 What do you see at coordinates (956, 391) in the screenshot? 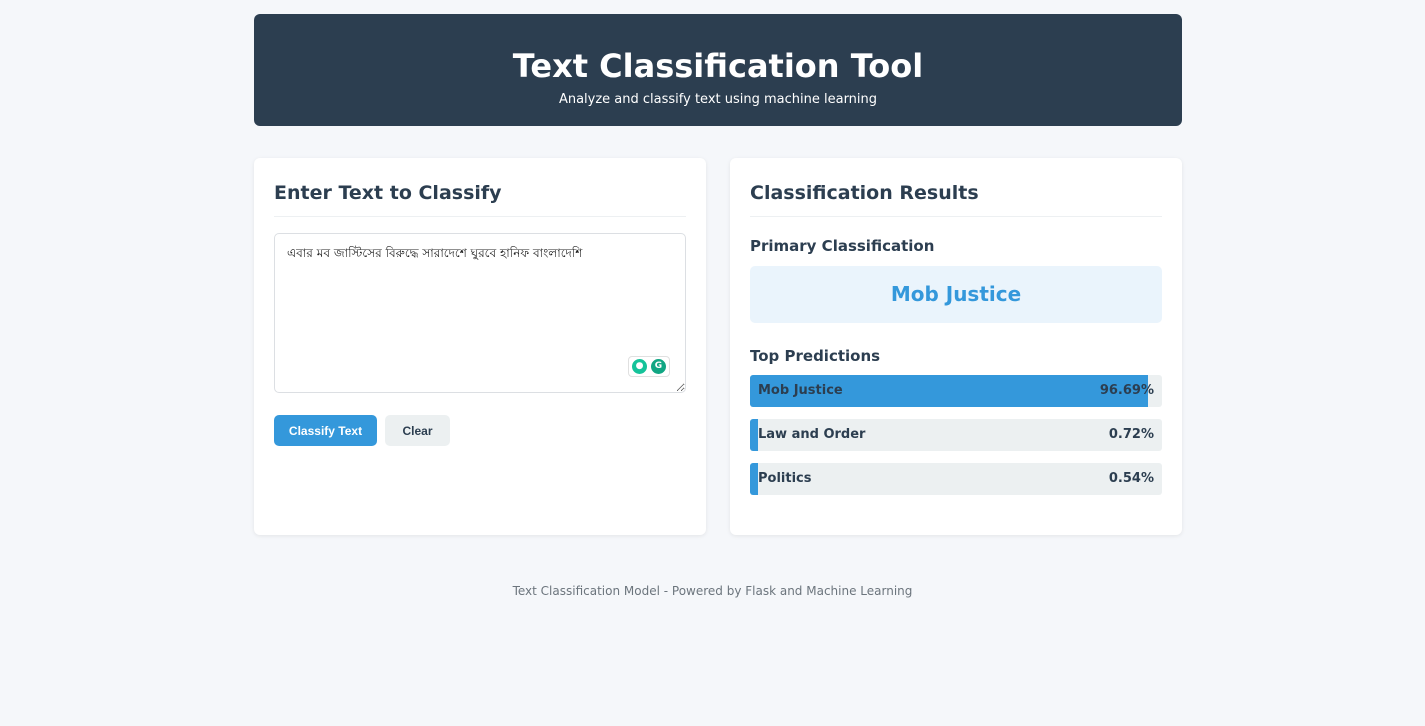
I see `prediction-row: Mob Justice 96.69%` at bounding box center [956, 391].